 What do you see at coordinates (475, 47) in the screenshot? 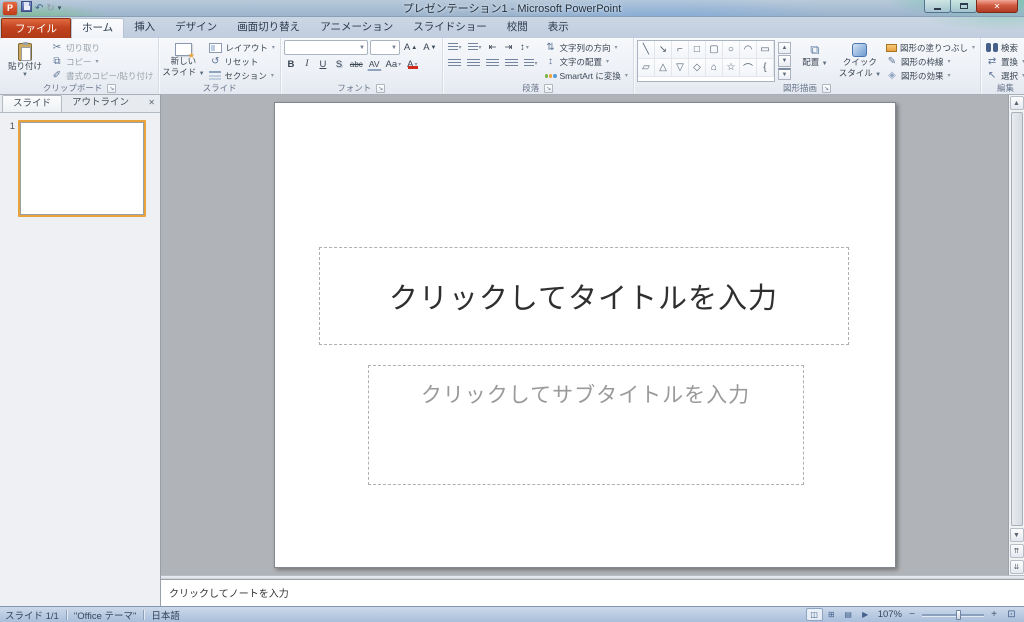
I see `numbering-button: ▾` at bounding box center [475, 47].